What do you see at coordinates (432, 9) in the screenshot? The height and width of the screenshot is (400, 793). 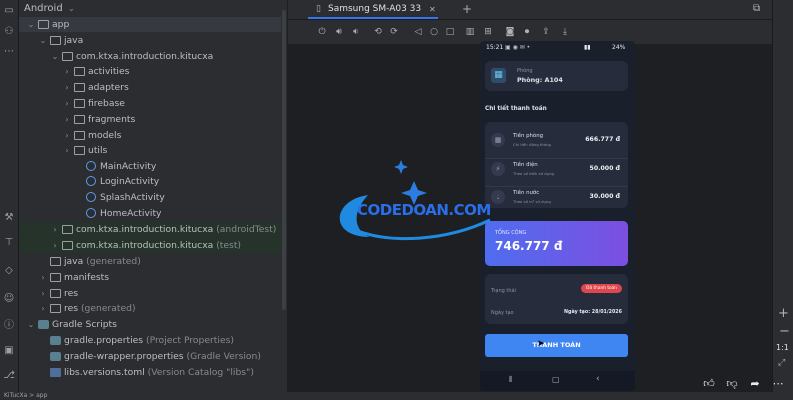 I see `close-icon: ✕` at bounding box center [432, 9].